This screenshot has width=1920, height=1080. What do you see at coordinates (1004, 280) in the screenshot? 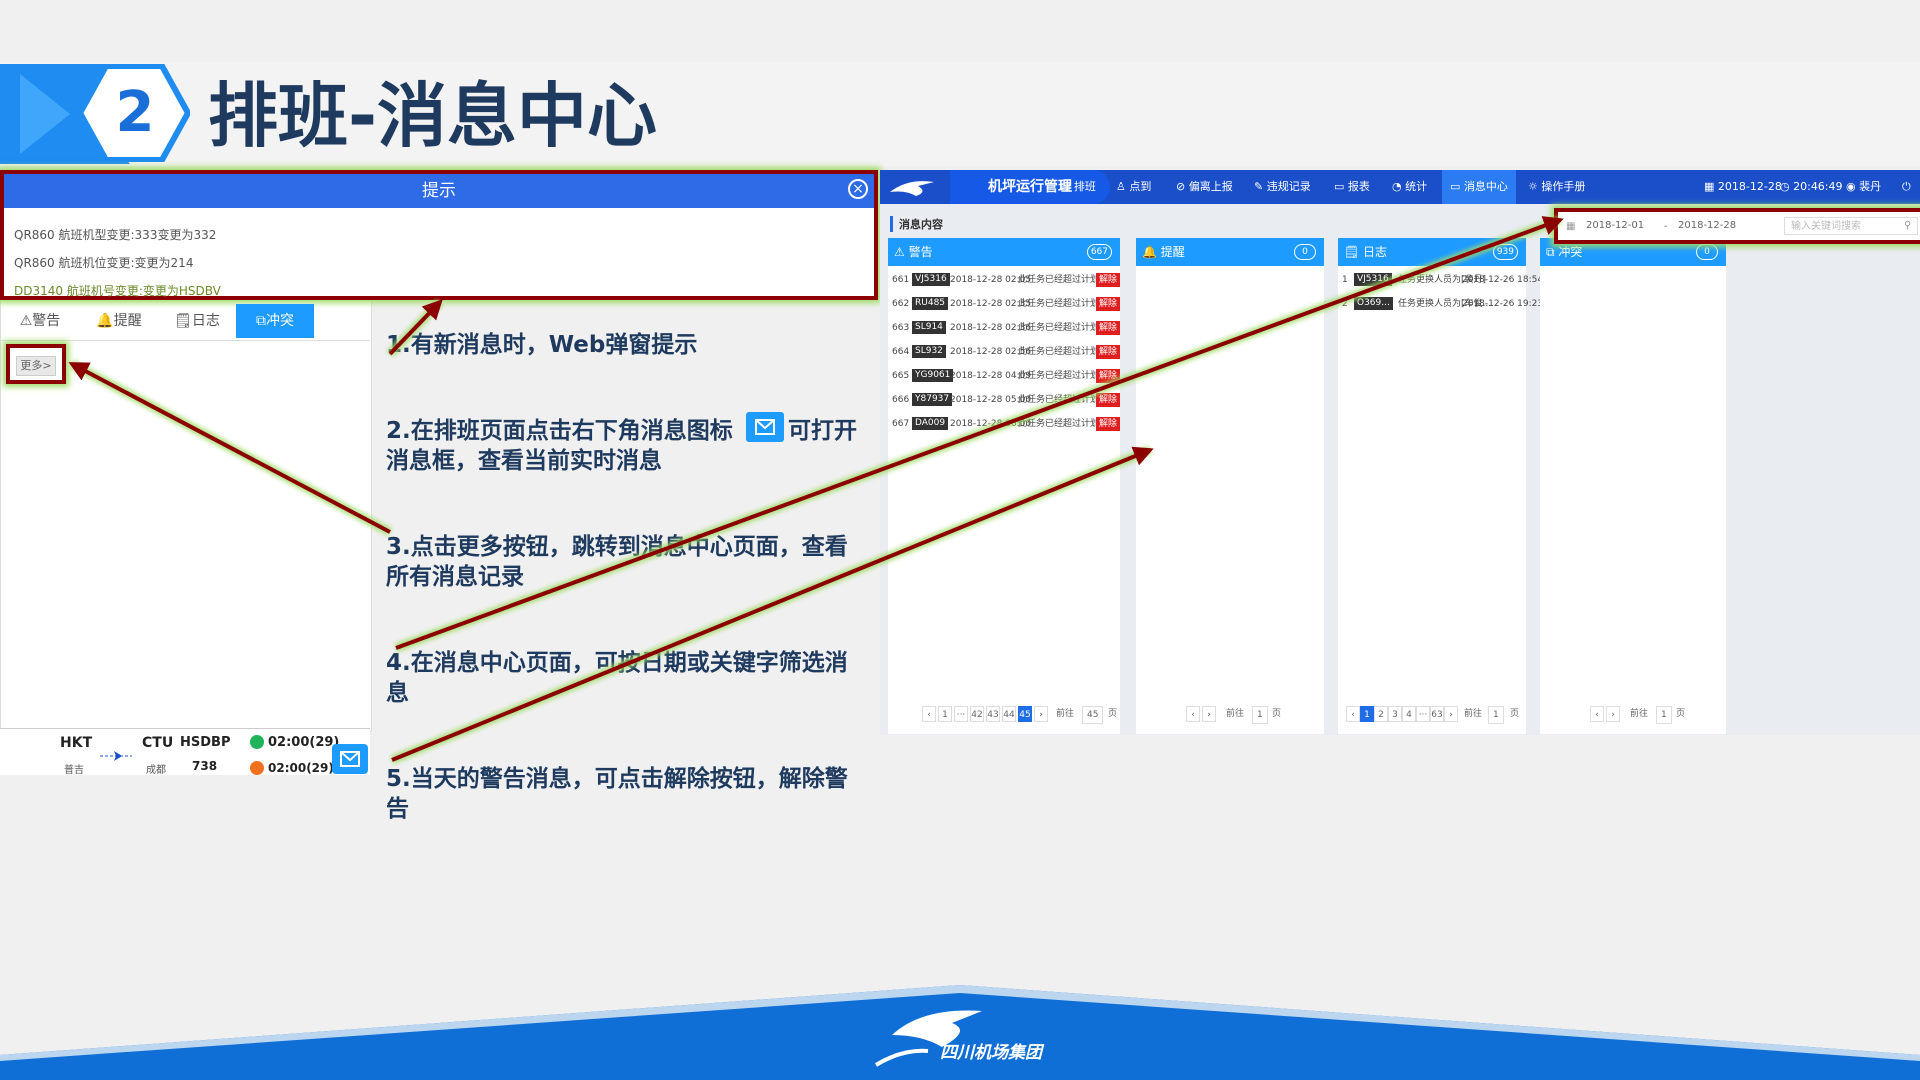
I see `warning-row: 661 VJ5316 2018-12-28 02:05 此任务已经超过计划... 解除` at bounding box center [1004, 280].